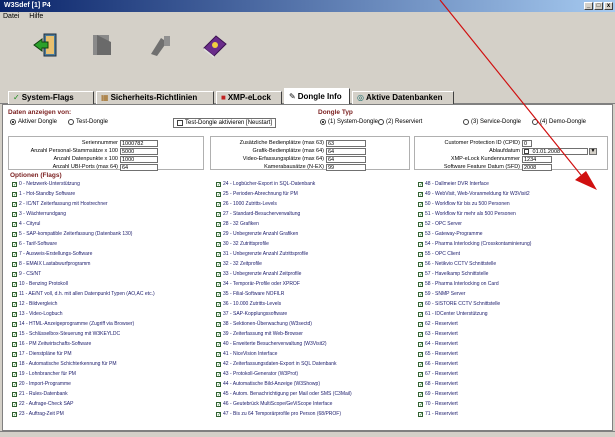 This screenshot has height=437, width=615. What do you see at coordinates (36, 16) in the screenshot?
I see `menu-hilfe: Hilfe` at bounding box center [36, 16].